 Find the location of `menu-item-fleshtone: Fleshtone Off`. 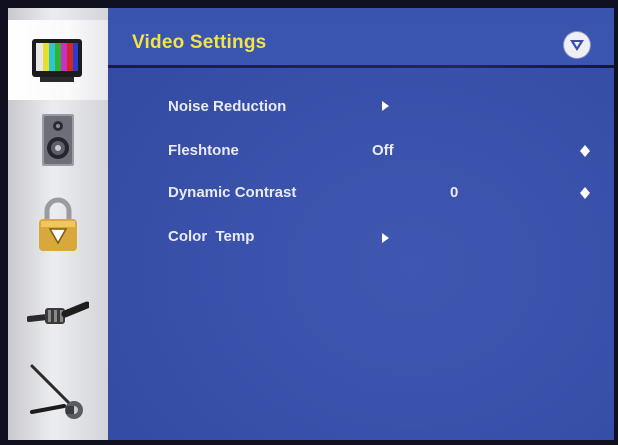

menu-item-fleshtone: Fleshtone Off is located at coordinates (383, 154).